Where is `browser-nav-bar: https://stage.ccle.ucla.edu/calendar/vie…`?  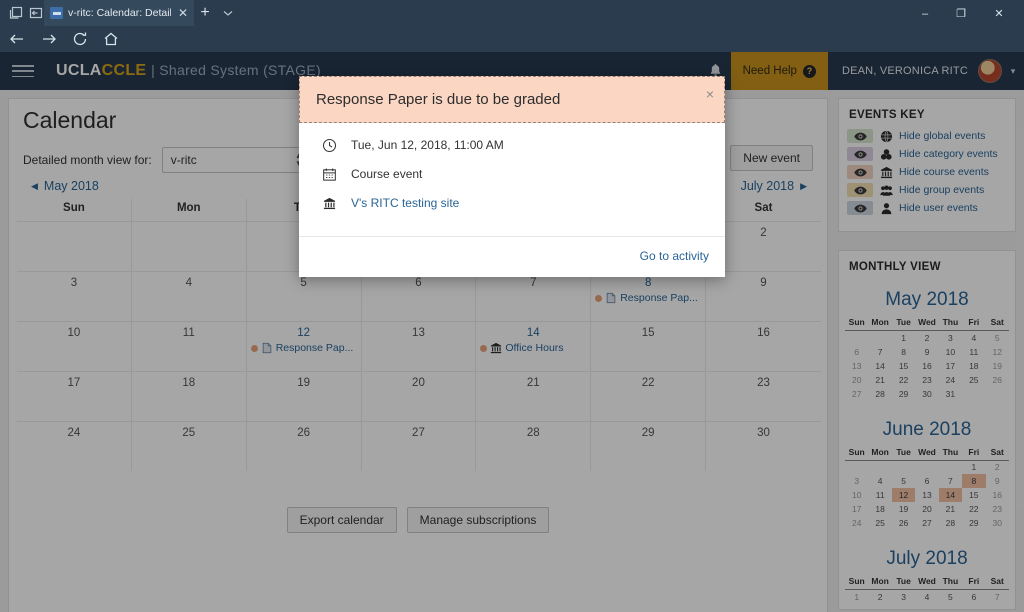 browser-nav-bar: https://stage.ccle.ucla.edu/calendar/vie… is located at coordinates (512, 50).